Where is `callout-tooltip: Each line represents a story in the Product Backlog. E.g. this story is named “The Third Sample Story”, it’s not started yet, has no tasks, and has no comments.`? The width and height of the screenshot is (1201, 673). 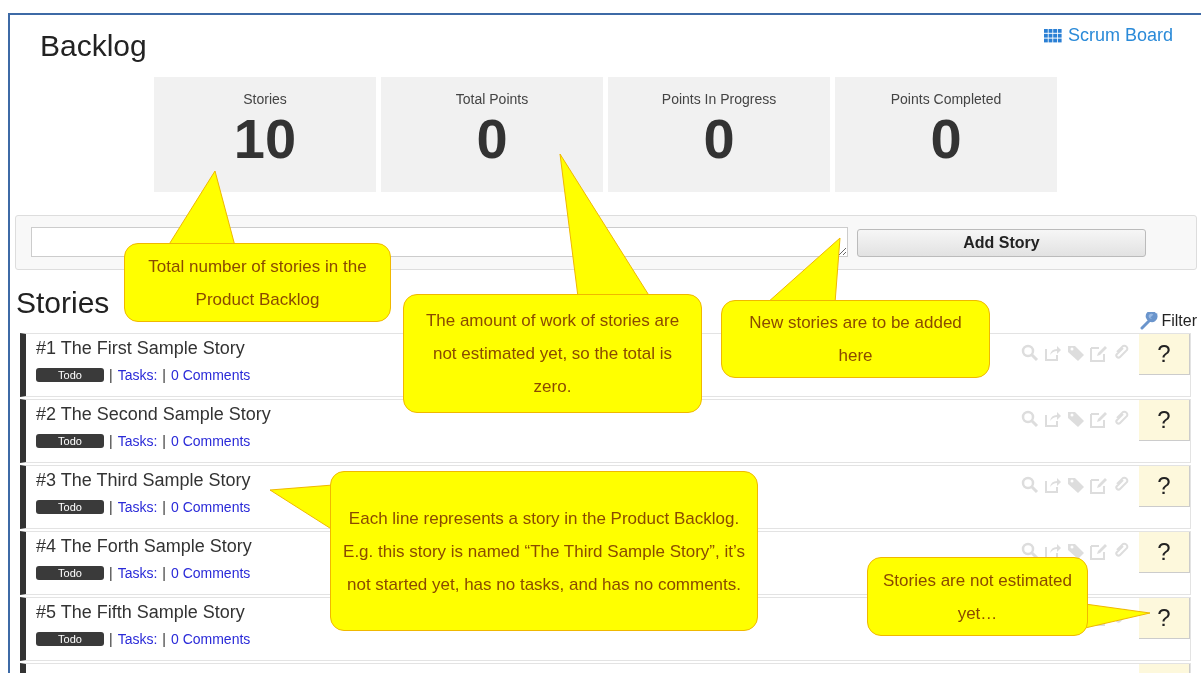 callout-tooltip: Each line represents a story in the Product Backlog. E.g. this story is named “The Third Sample Story”, it’s not started yet, has no tasks, and has no comments. is located at coordinates (544, 551).